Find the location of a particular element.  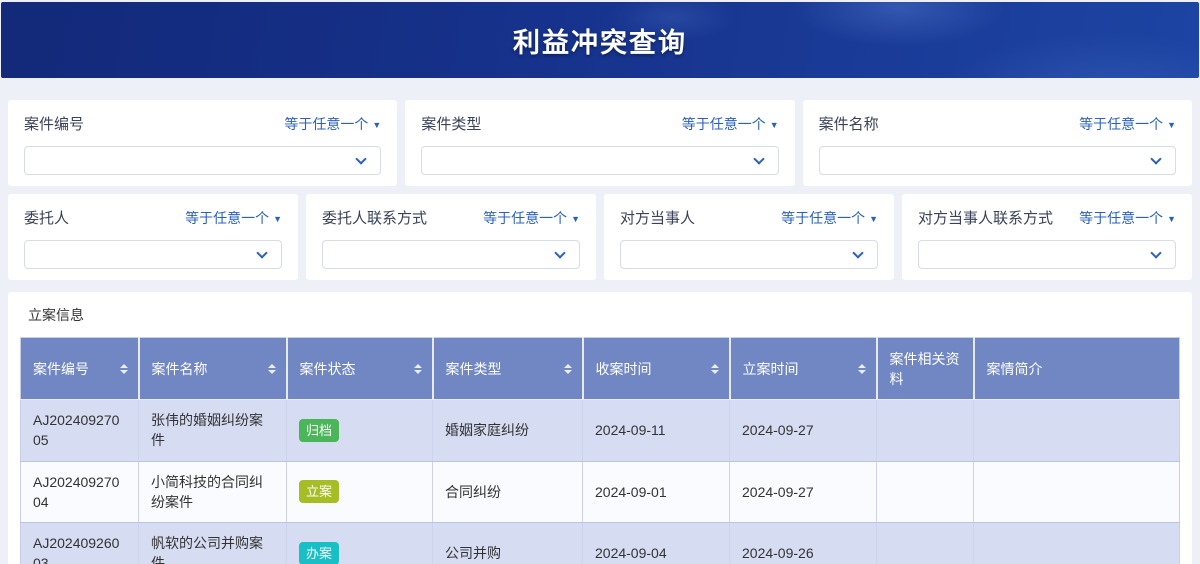

page-header-banner: 利益冲突查询 is located at coordinates (600, 40).